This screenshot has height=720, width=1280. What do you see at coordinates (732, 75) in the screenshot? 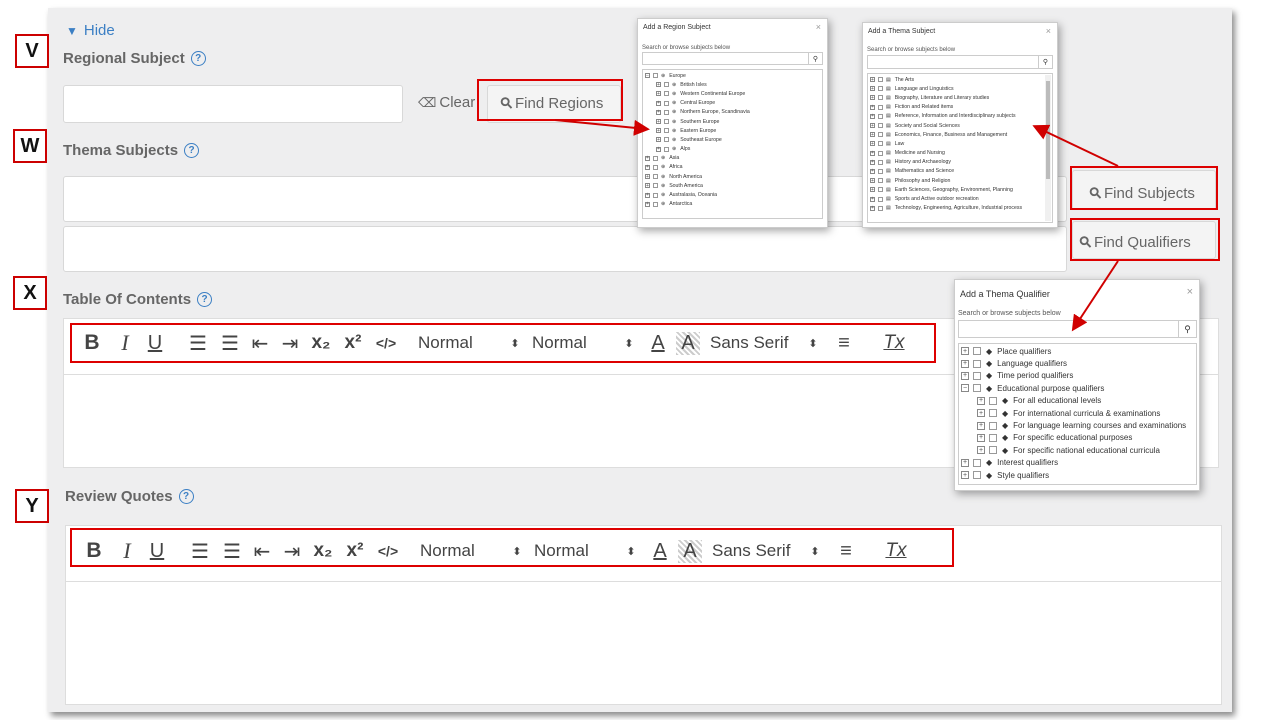
I see `tree-item: − ⊕ Europe` at bounding box center [732, 75].